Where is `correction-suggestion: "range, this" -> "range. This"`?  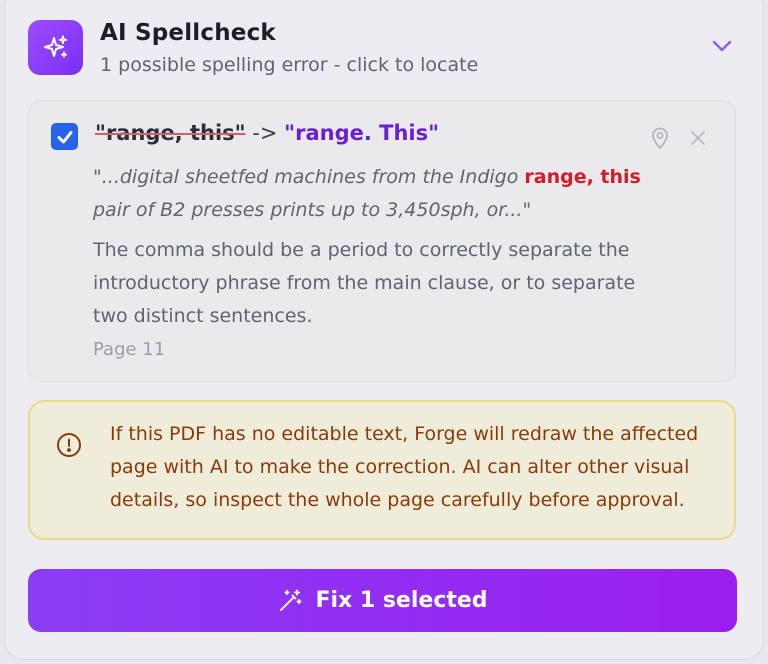 correction-suggestion: "range, this" -> "range. This" is located at coordinates (267, 133).